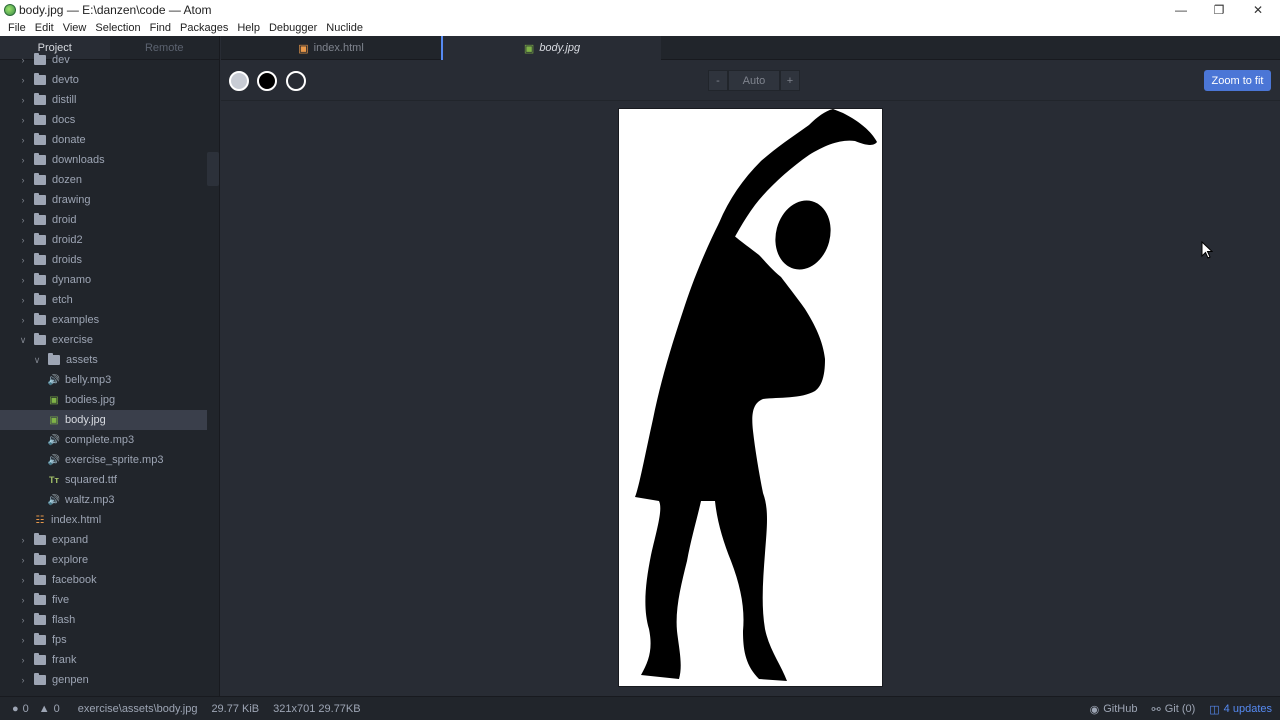 This screenshot has height=720, width=1280. What do you see at coordinates (103, 240) in the screenshot?
I see `tree-folder: › droid2` at bounding box center [103, 240].